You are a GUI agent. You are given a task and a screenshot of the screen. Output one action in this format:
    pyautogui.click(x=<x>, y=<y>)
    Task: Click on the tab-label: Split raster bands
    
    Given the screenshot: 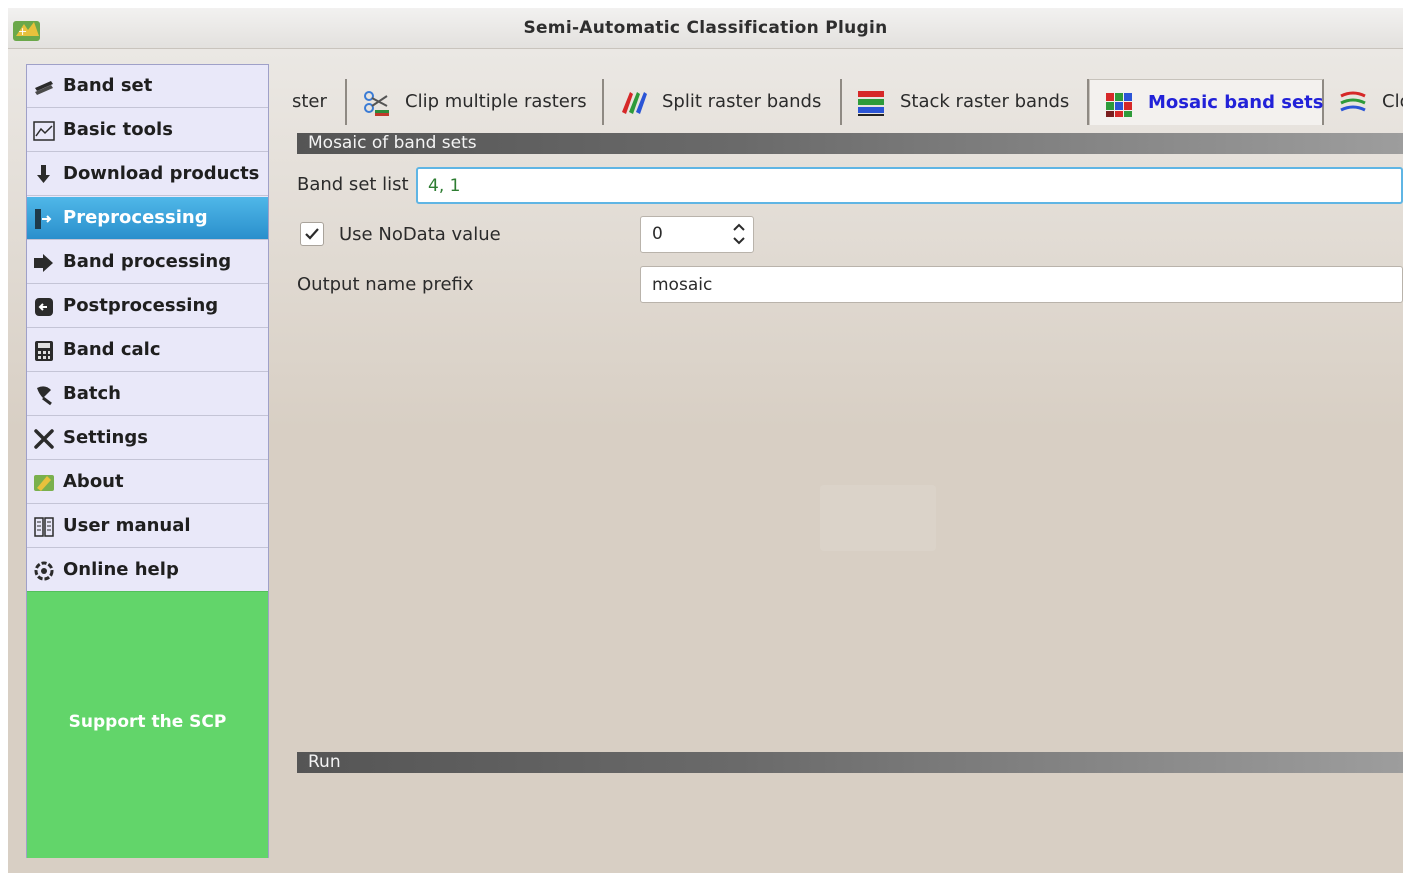 What is the action you would take?
    pyautogui.click(x=742, y=101)
    